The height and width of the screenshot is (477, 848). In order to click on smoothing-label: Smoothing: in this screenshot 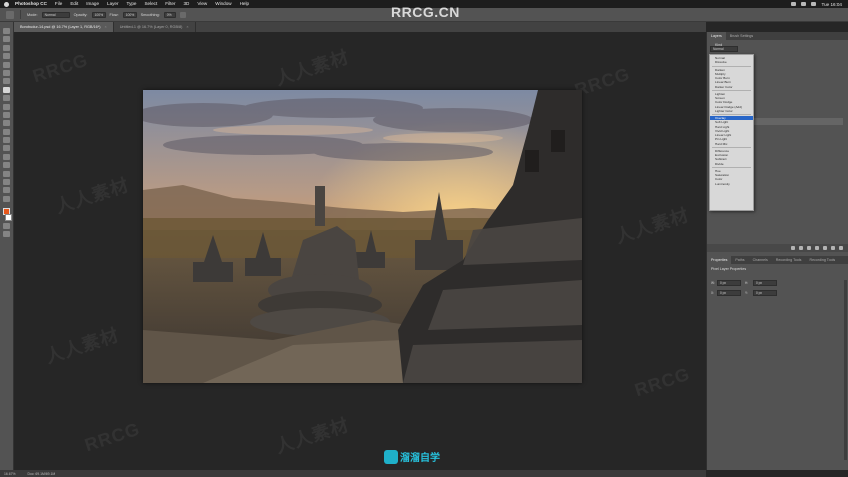, I will do `click(150, 14)`.